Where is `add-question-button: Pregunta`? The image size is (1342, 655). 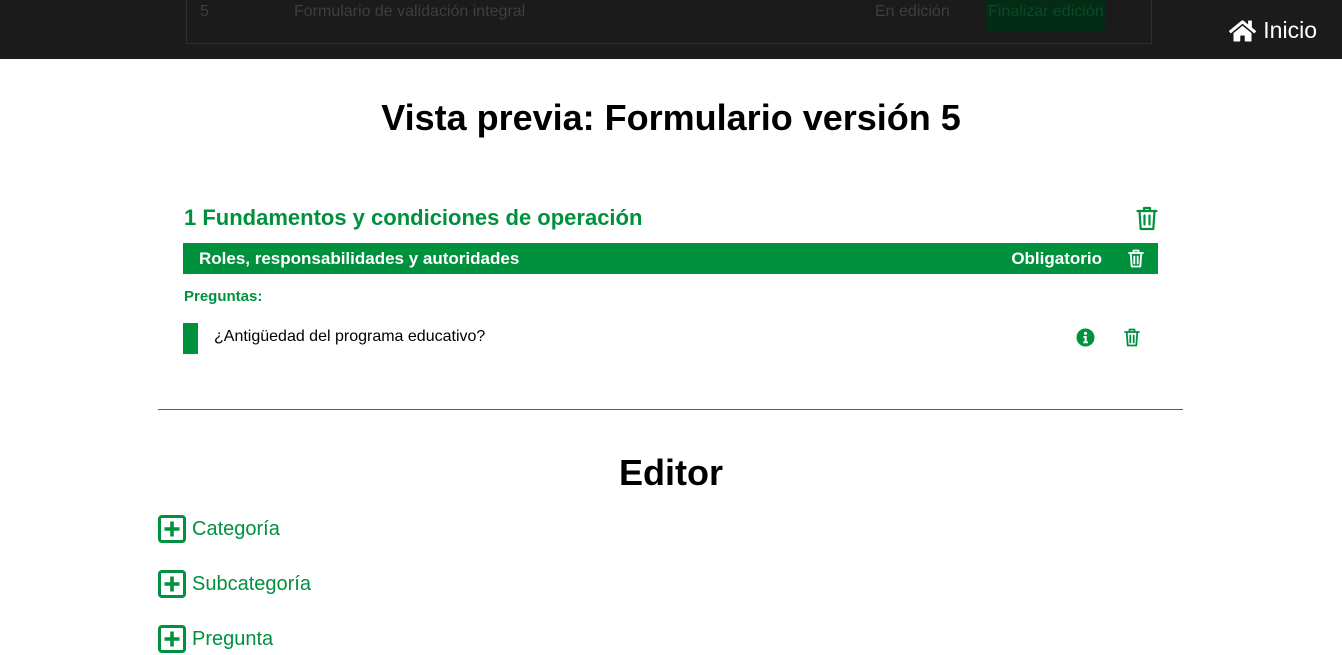
add-question-button: Pregunta is located at coordinates (215, 639).